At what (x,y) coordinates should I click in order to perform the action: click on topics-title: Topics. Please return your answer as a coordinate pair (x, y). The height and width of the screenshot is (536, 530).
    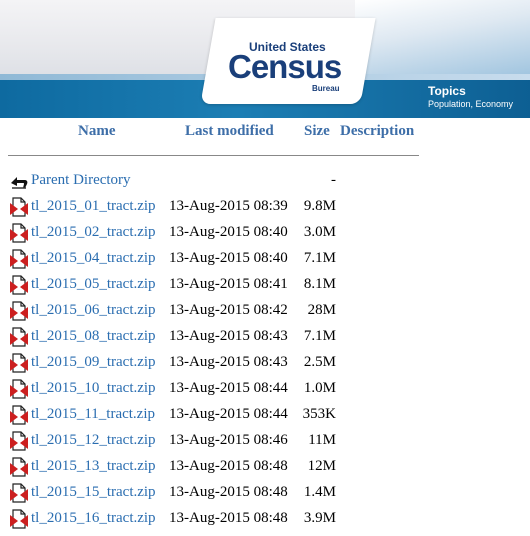
    Looking at the image, I should click on (447, 91).